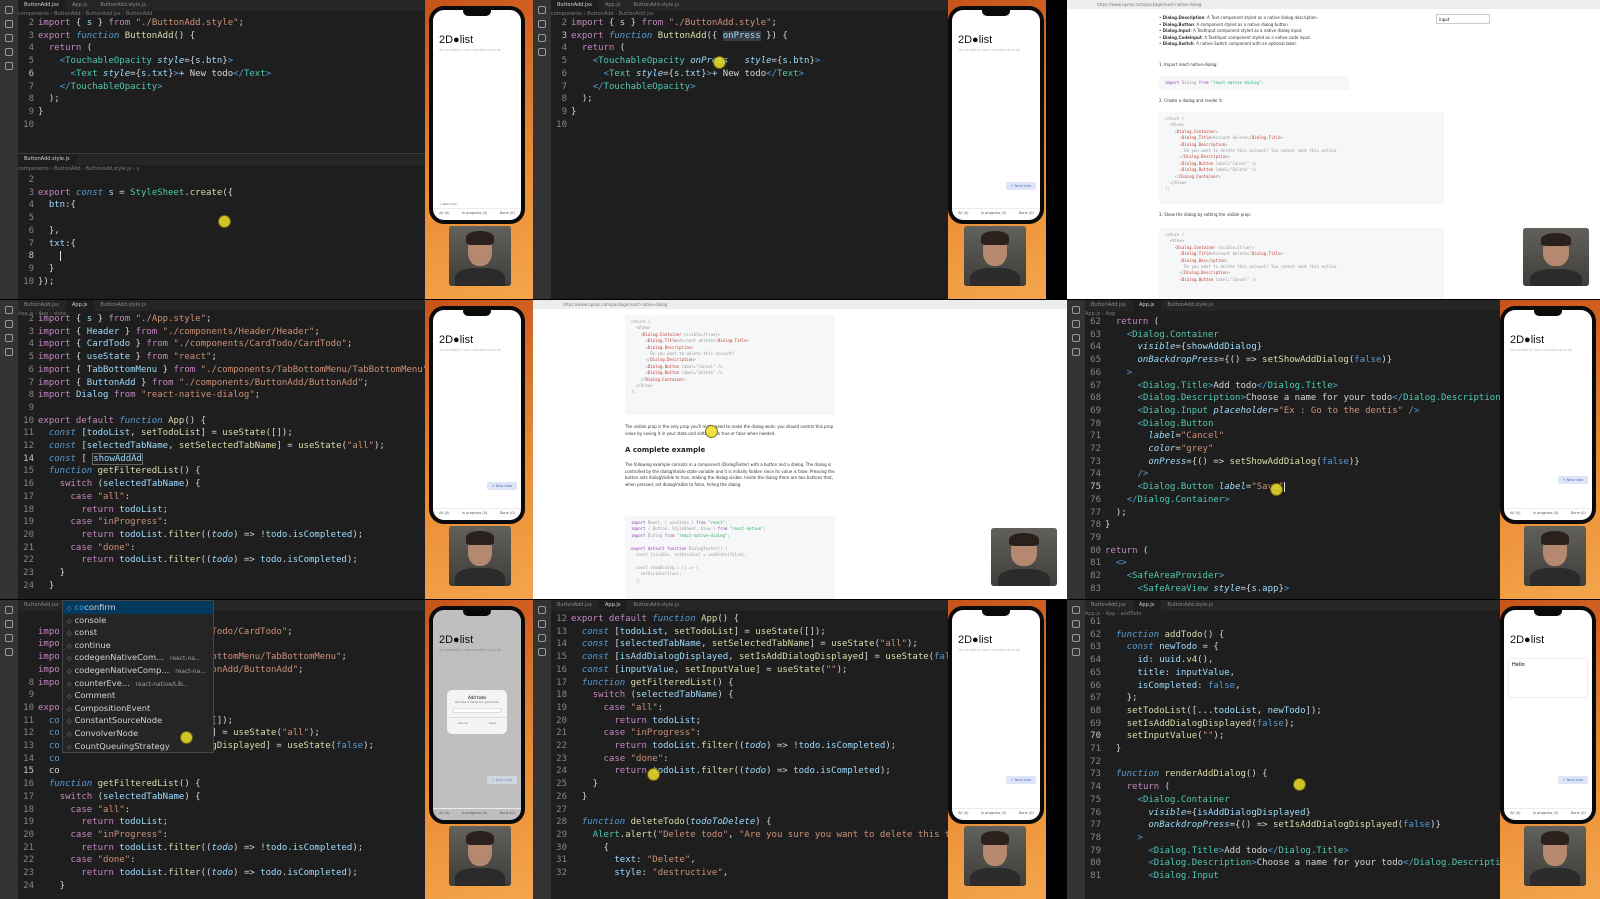 The height and width of the screenshot is (899, 1600). Describe the element at coordinates (138, 695) in the screenshot. I see `suggestion-item: ◇ Comment` at that location.